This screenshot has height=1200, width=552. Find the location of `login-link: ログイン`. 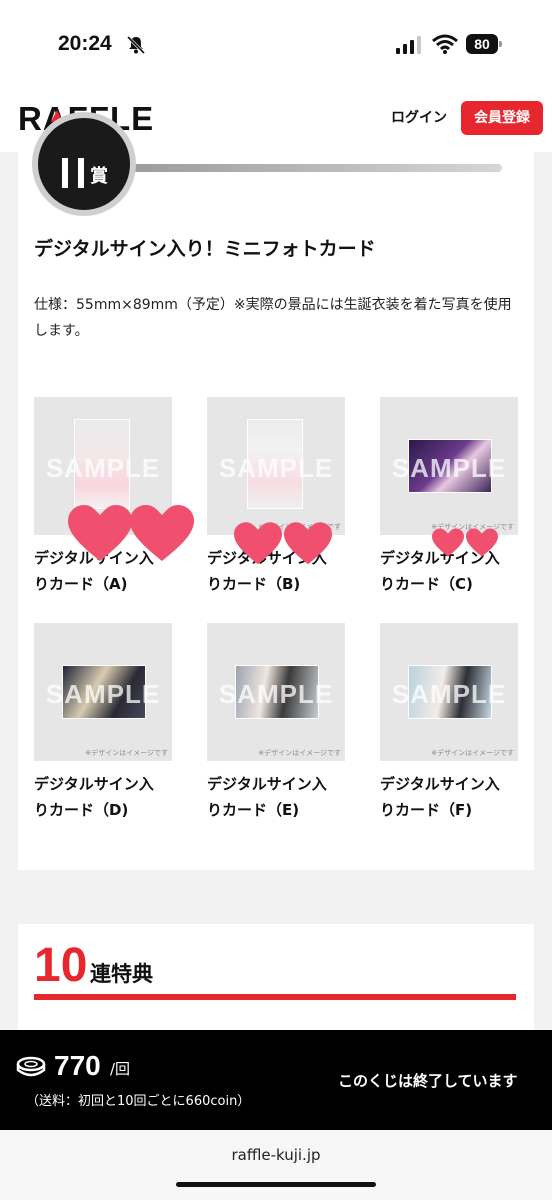

login-link: ログイン is located at coordinates (419, 117).